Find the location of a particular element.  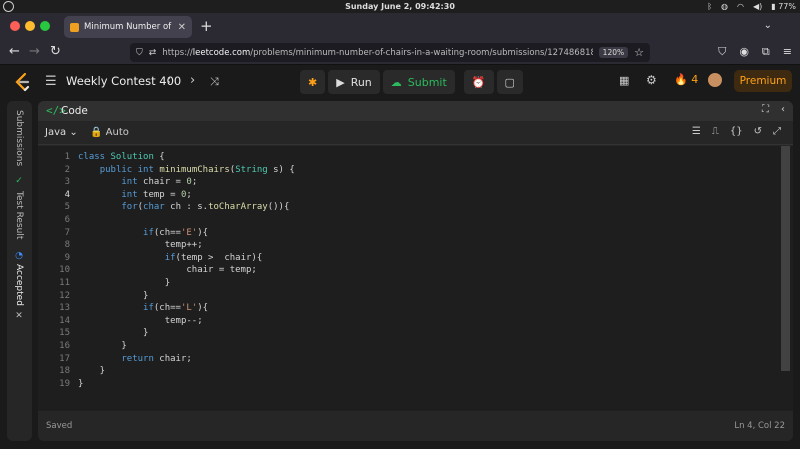

tab-title: Minimum Number of Chairs is located at coordinates (128, 27).